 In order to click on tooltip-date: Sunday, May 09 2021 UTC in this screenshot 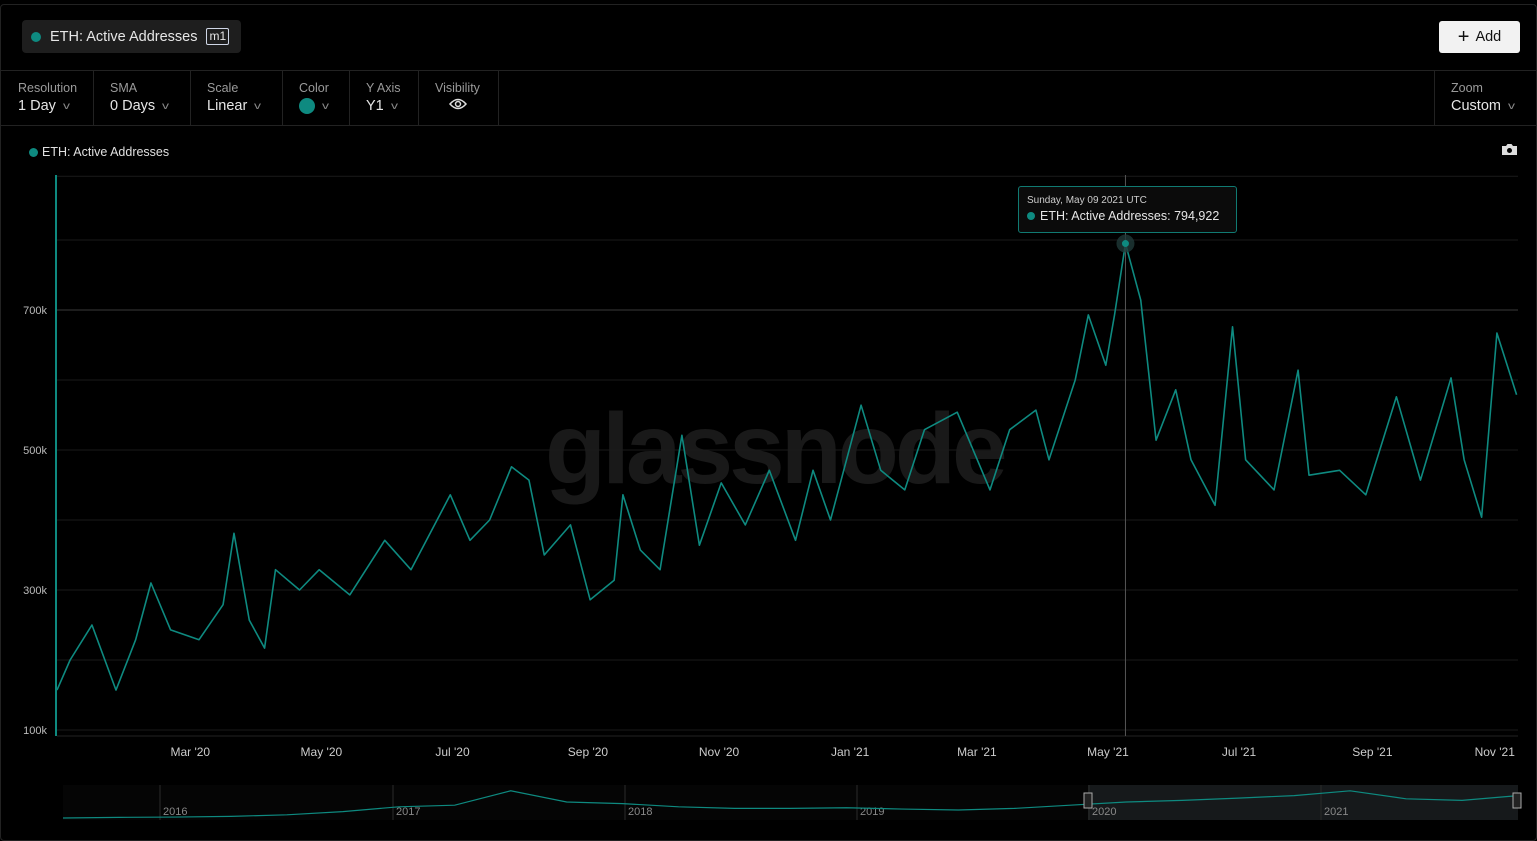, I will do `click(1087, 200)`.